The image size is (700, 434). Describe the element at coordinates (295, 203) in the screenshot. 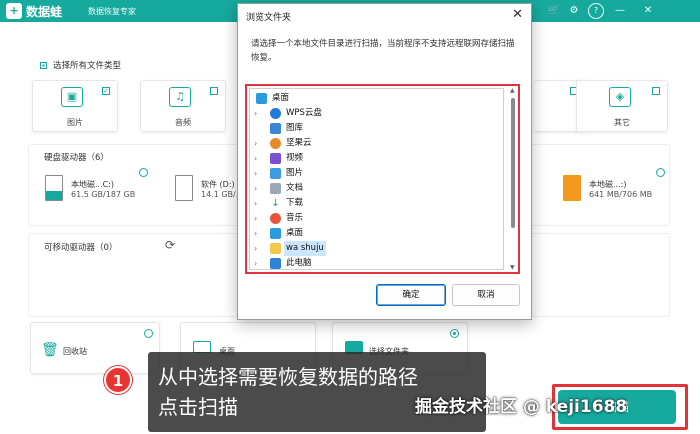

I see `tree-node-label: 下载` at that location.